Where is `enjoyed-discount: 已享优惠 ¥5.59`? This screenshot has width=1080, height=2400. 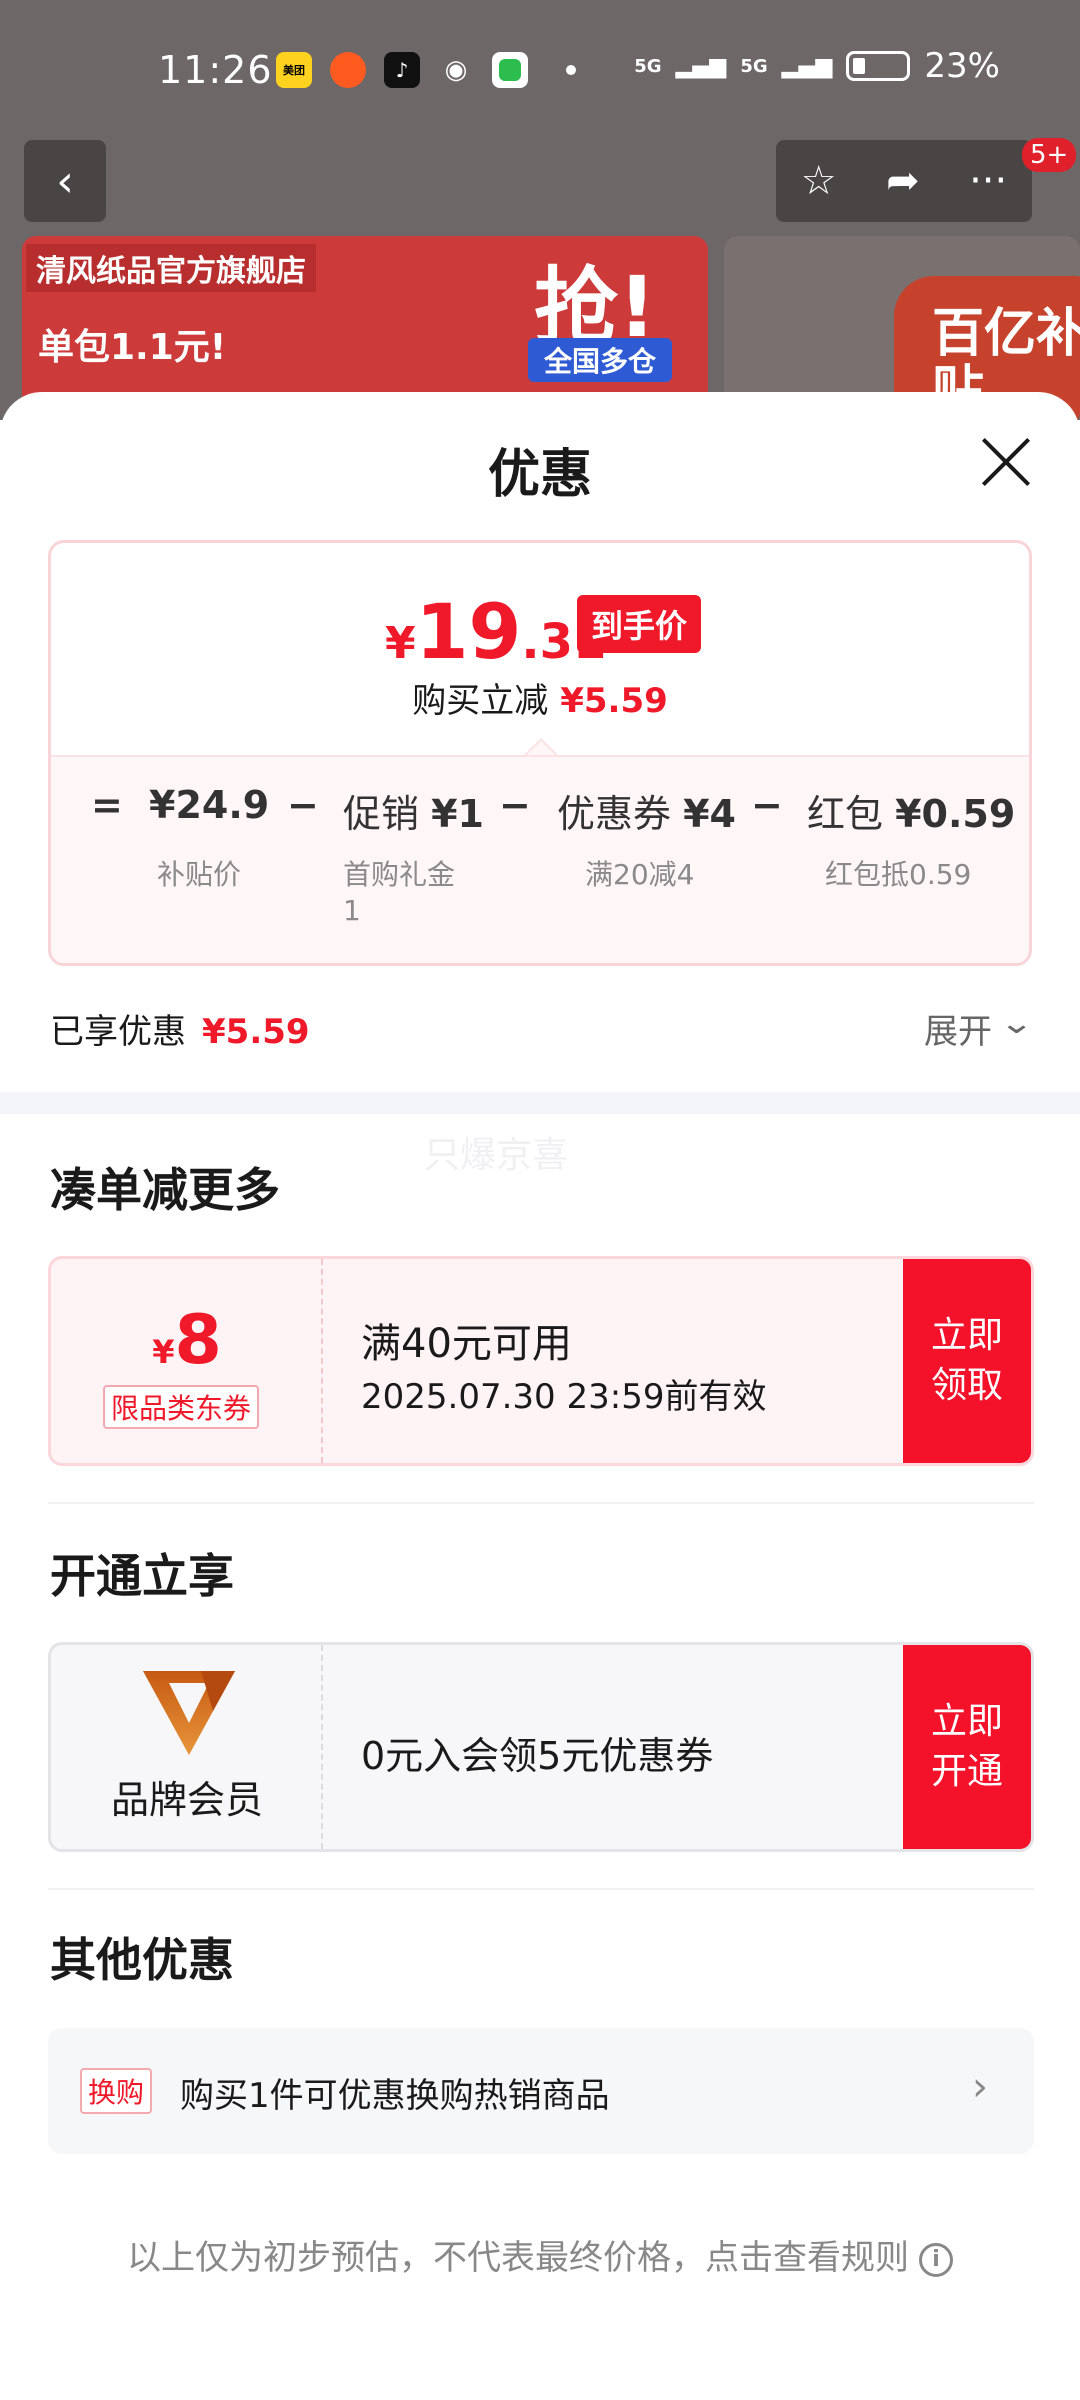
enjoyed-discount: 已享优惠 ¥5.59 is located at coordinates (180, 1028).